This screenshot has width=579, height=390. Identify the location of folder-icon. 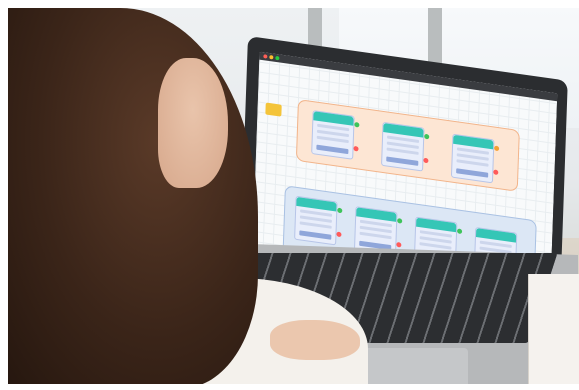
(273, 109).